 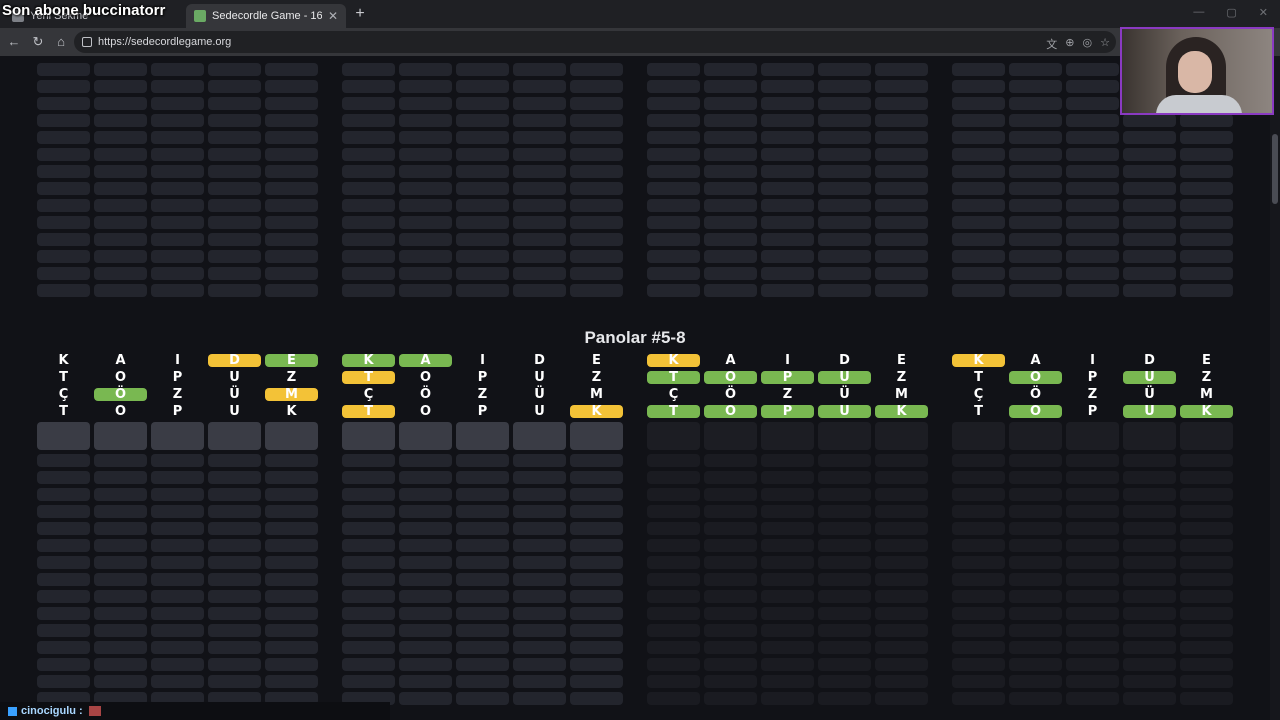 What do you see at coordinates (84, 10) in the screenshot?
I see `stream-overlay-text: Son abone buccinatorr` at bounding box center [84, 10].